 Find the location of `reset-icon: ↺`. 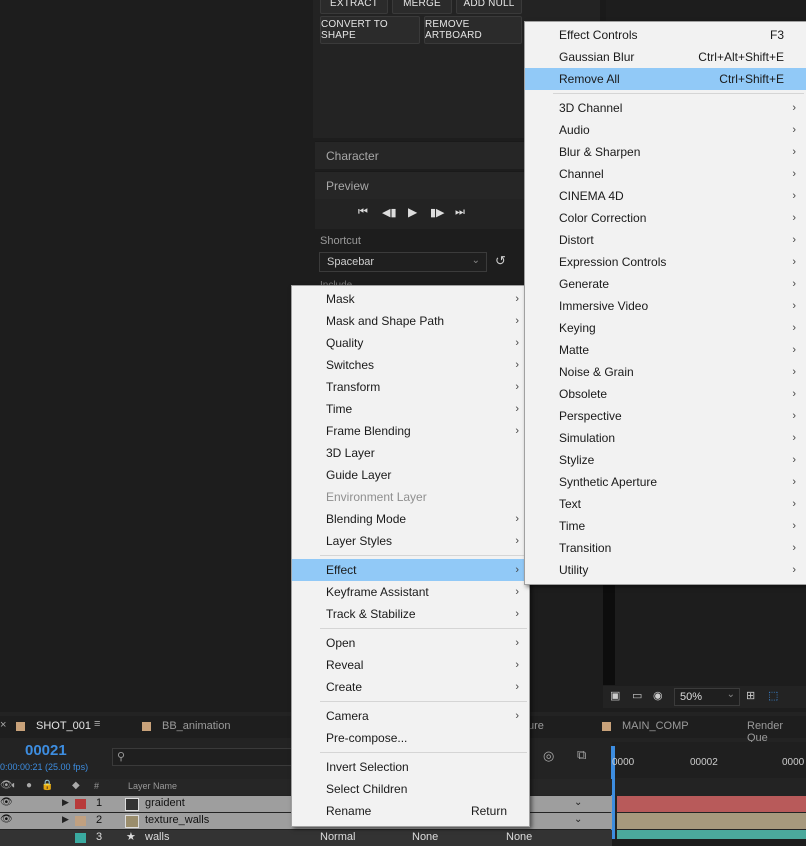

reset-icon: ↺ is located at coordinates (500, 261).